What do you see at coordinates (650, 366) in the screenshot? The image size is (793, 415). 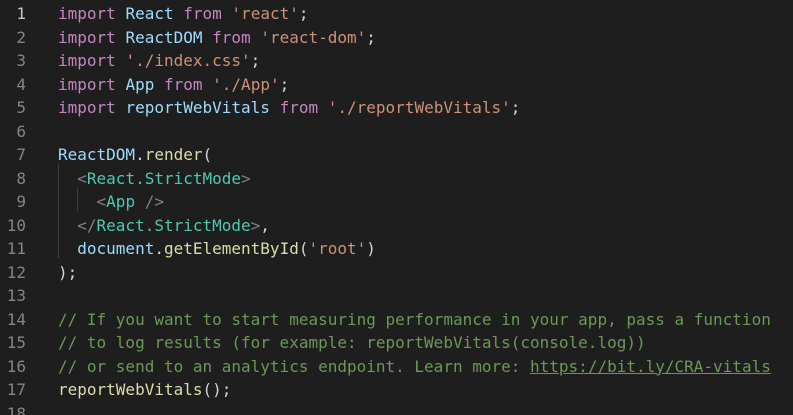 I see `url-link: https://bit.ly/CRA-vitals` at bounding box center [650, 366].